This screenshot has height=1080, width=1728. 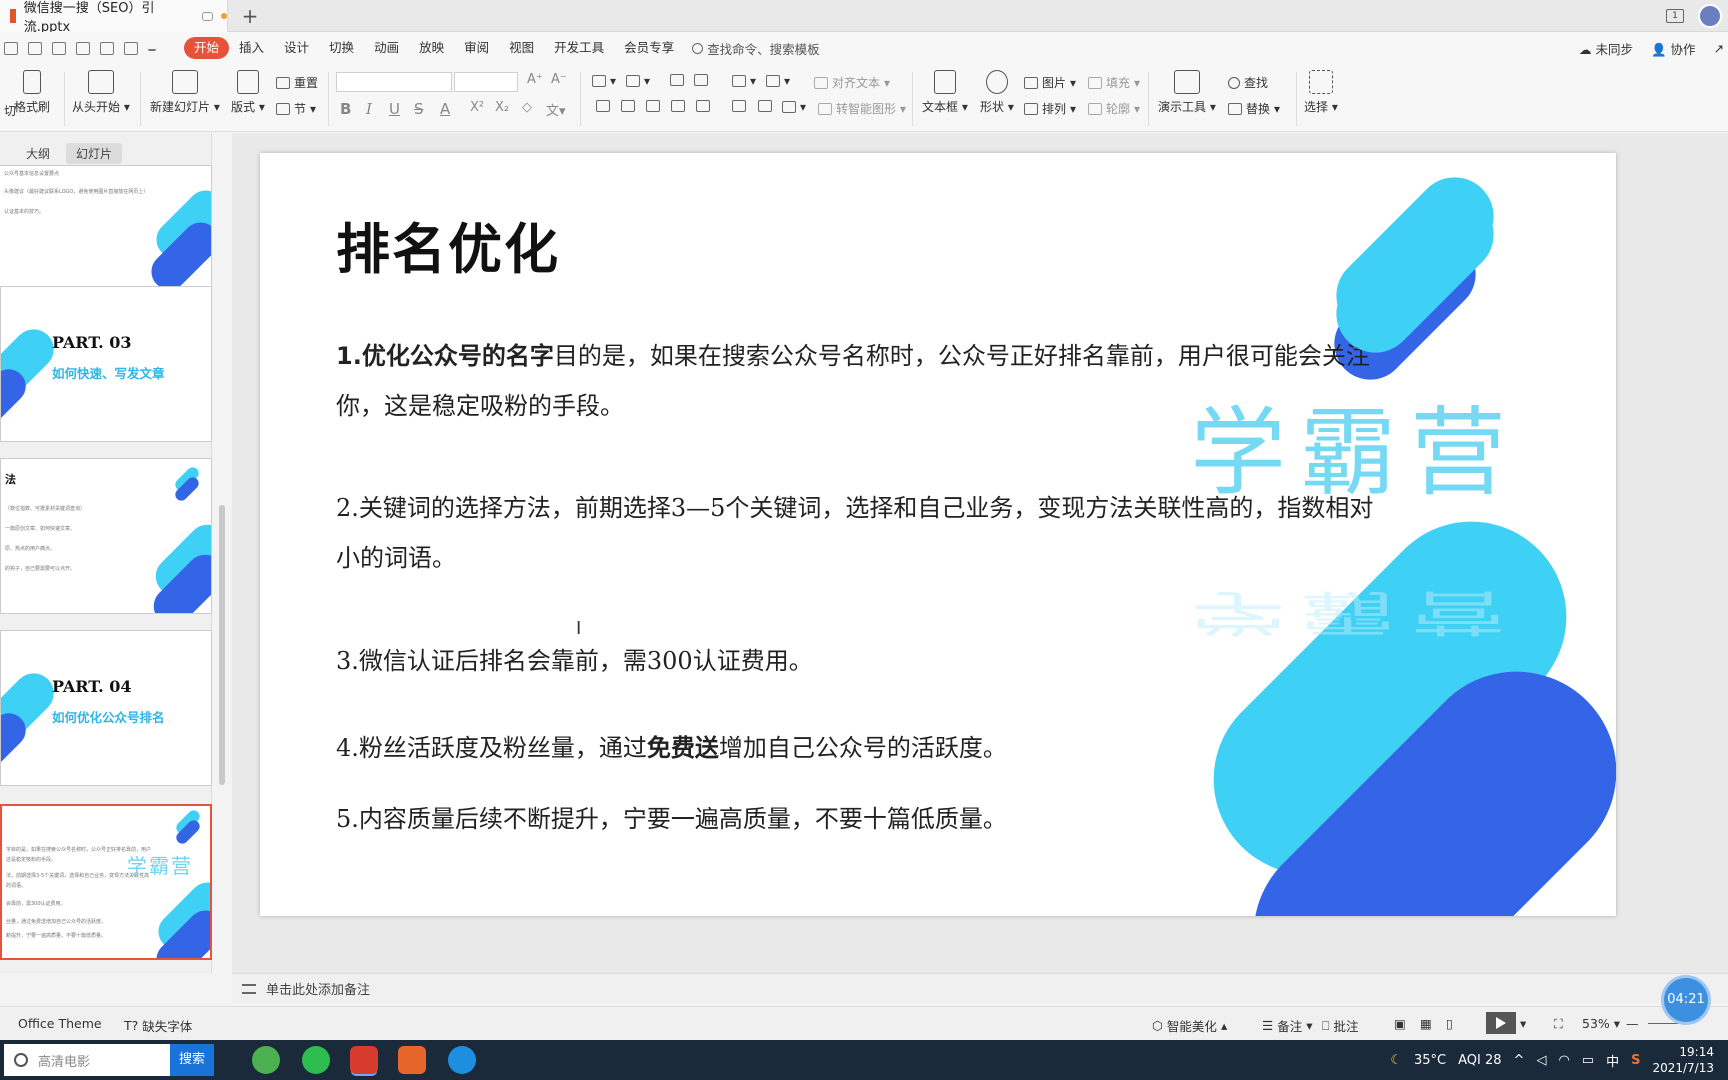 I want to click on menu-animations: 动画, so click(x=386, y=48).